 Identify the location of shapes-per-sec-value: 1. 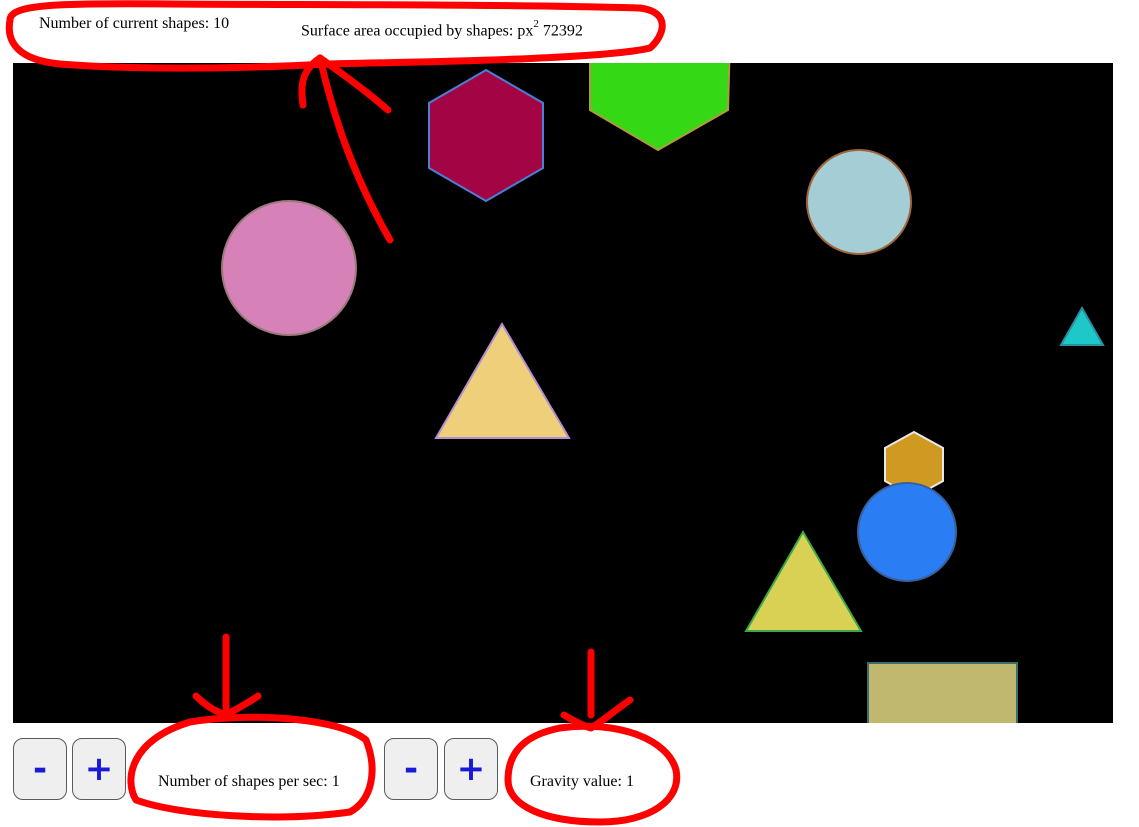
(335, 781).